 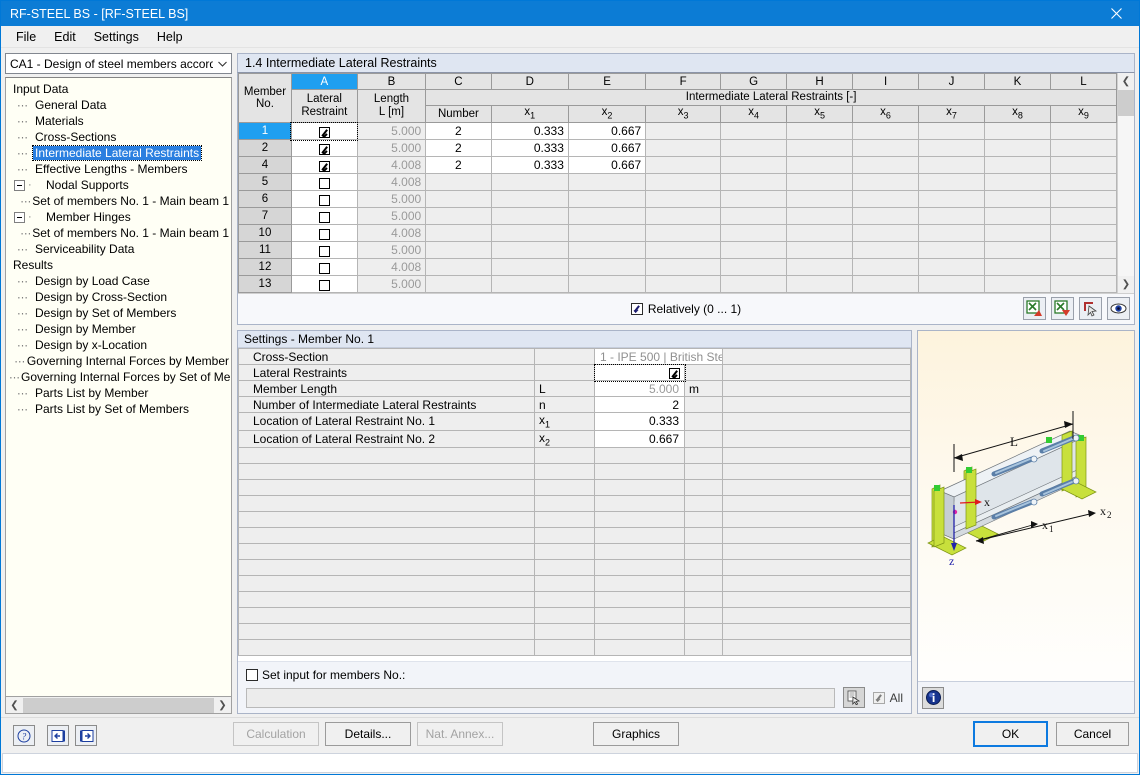 I want to click on table-column-header-F: F, so click(x=683, y=81).